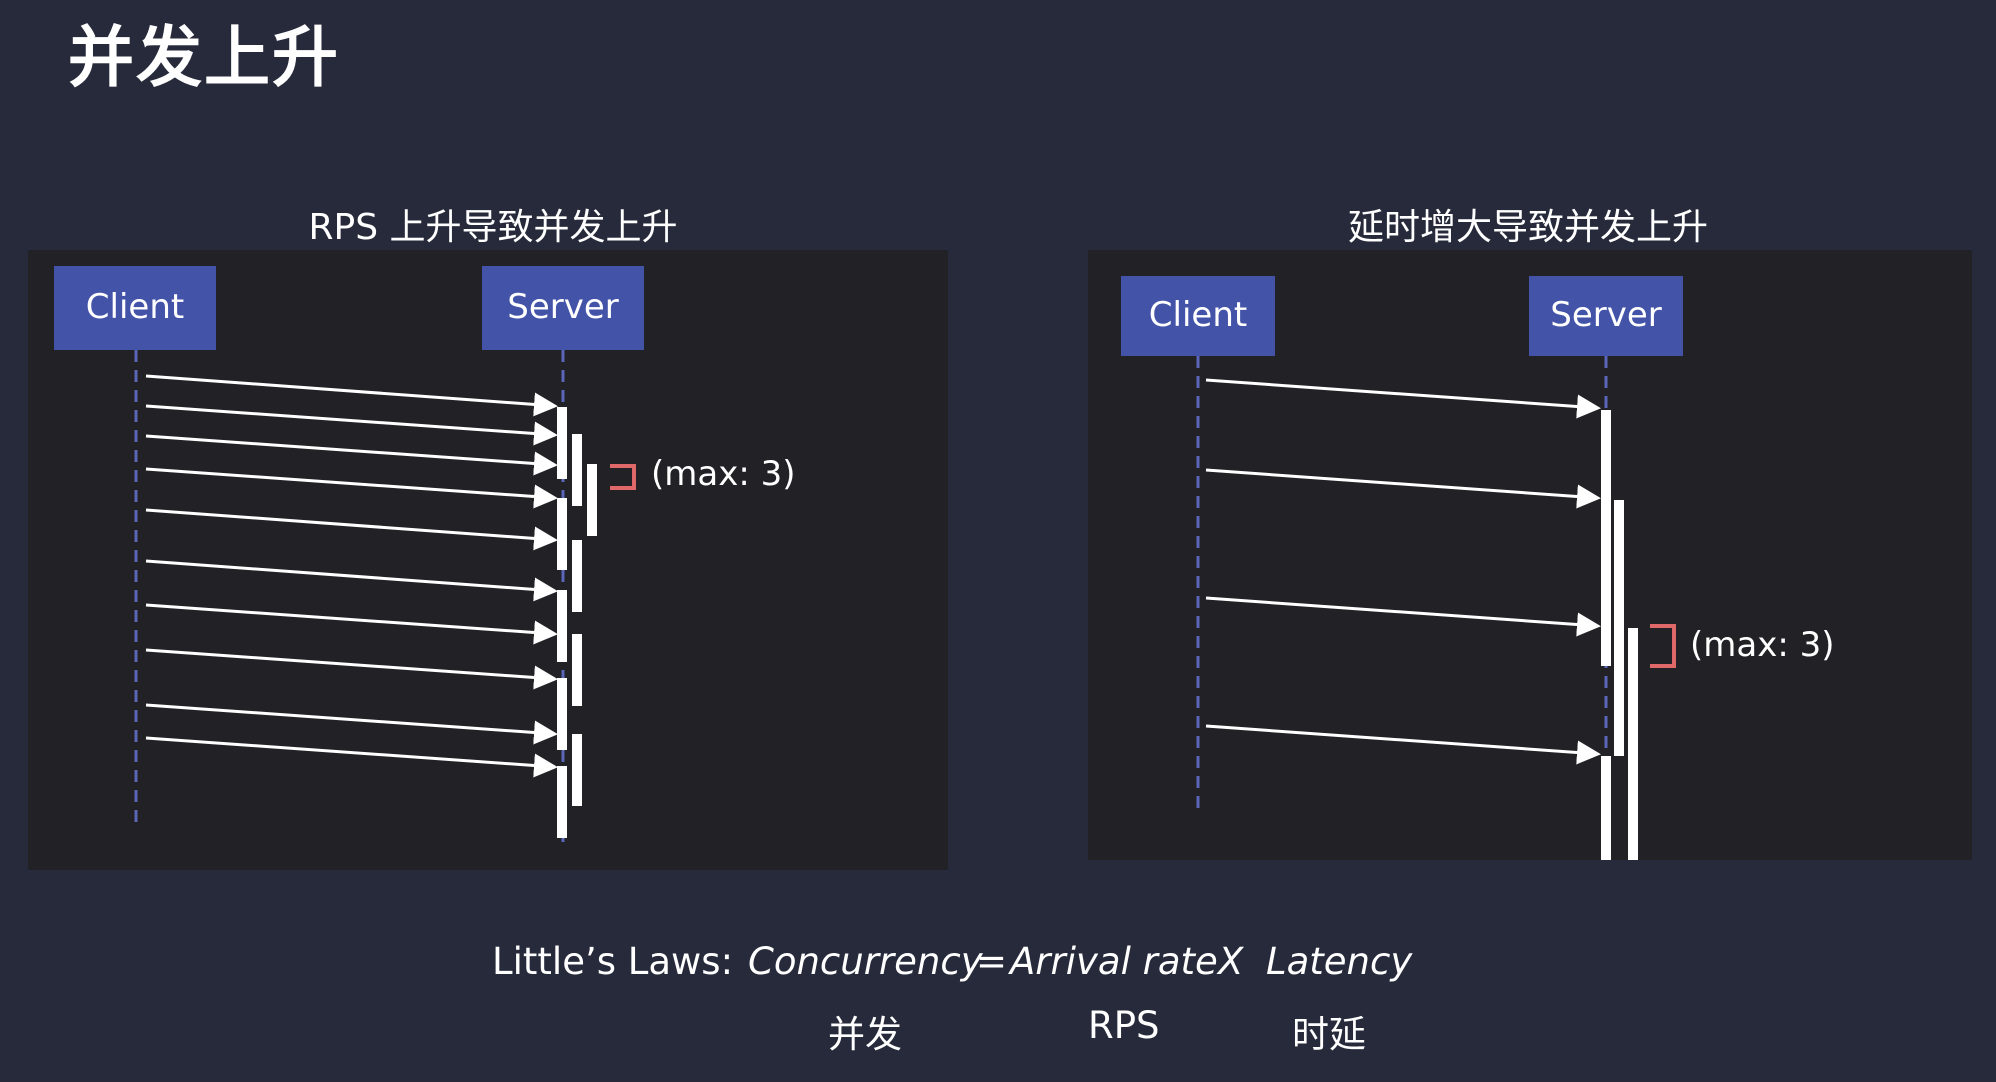 The width and height of the screenshot is (1996, 1082). What do you see at coordinates (1124, 1025) in the screenshot?
I see `rps-label: RPS` at bounding box center [1124, 1025].